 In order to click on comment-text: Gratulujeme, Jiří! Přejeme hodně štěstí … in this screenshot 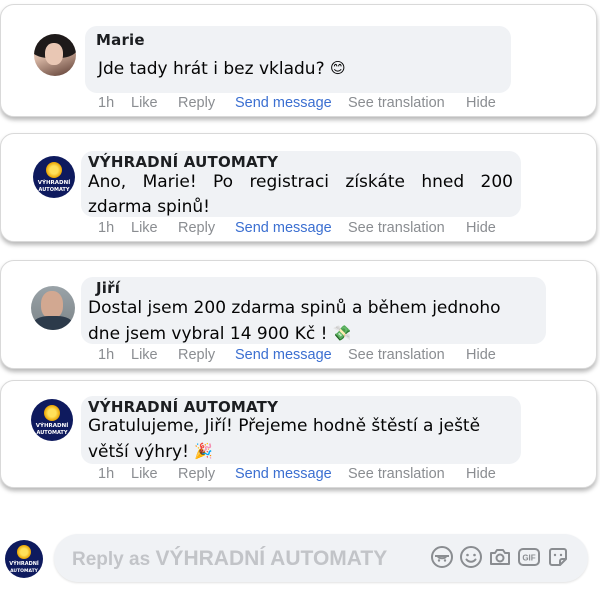, I will do `click(284, 439)`.